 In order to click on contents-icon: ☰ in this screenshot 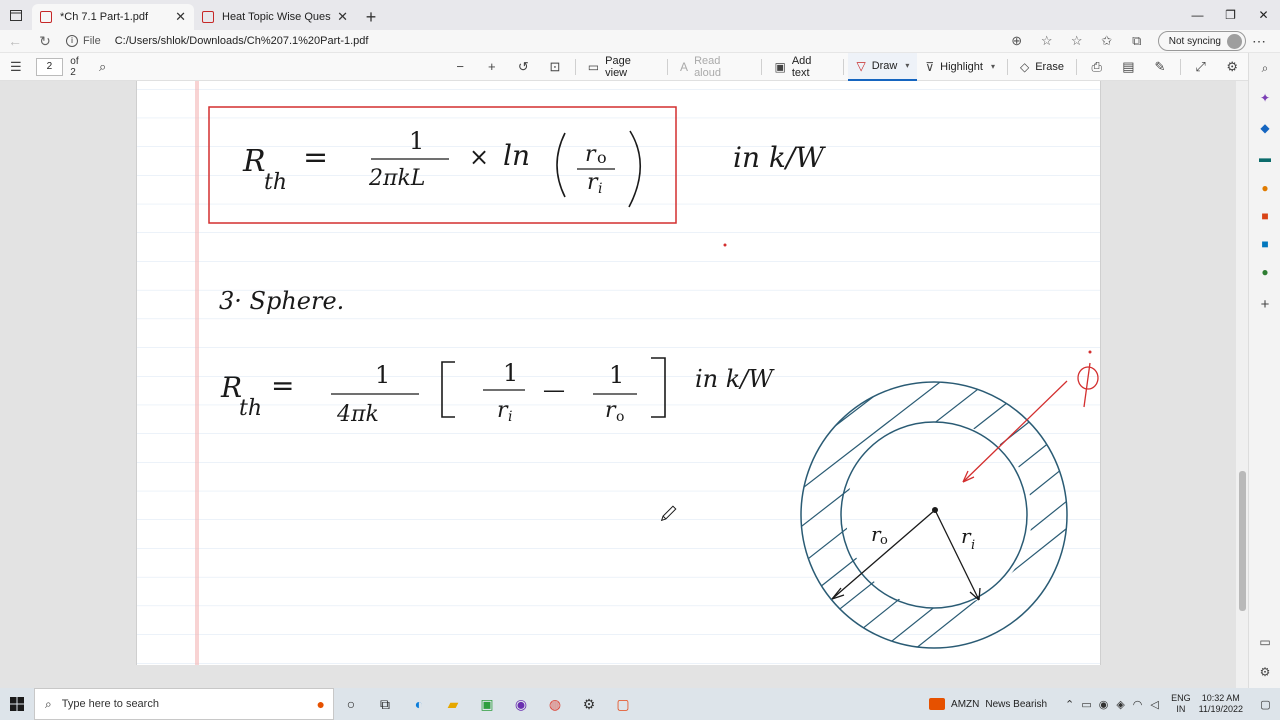, I will do `click(16, 67)`.